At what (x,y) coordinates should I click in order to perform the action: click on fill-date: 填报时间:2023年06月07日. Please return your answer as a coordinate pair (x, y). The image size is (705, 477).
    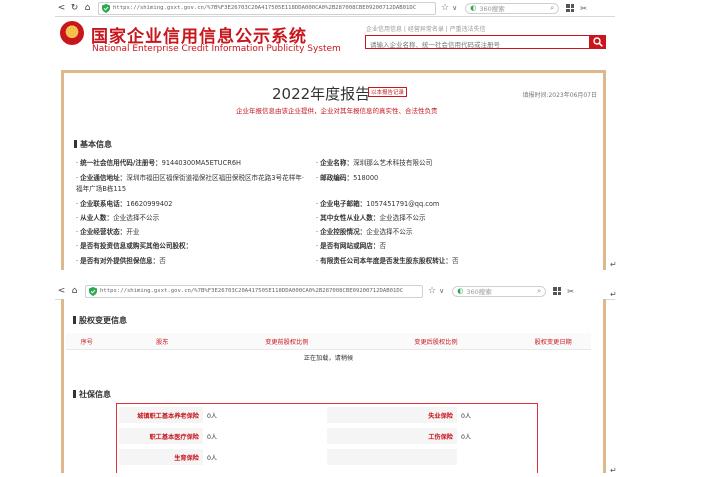
    Looking at the image, I should click on (559, 95).